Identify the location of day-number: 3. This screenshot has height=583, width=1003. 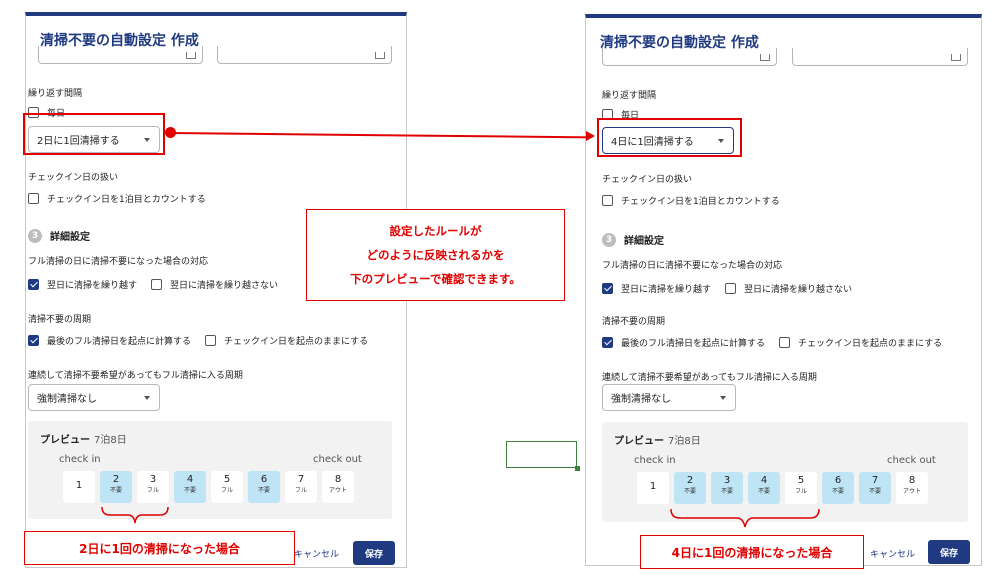
(153, 479).